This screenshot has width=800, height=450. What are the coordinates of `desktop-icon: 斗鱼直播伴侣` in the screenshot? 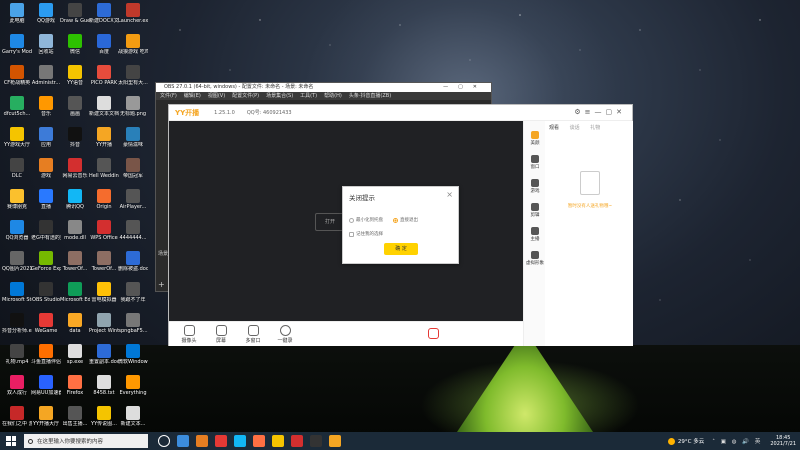 It's located at (46, 359).